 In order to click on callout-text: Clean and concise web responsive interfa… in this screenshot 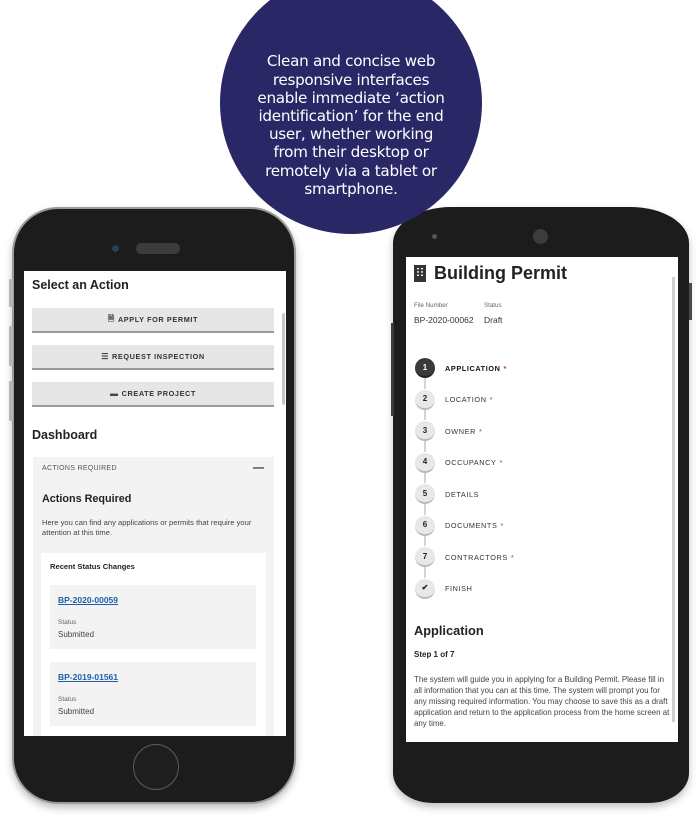, I will do `click(351, 125)`.